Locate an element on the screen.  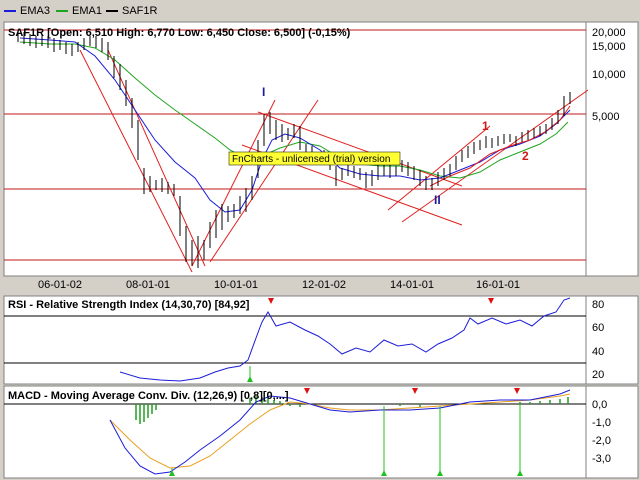
price-y-tick: 10,000 is located at coordinates (609, 75).